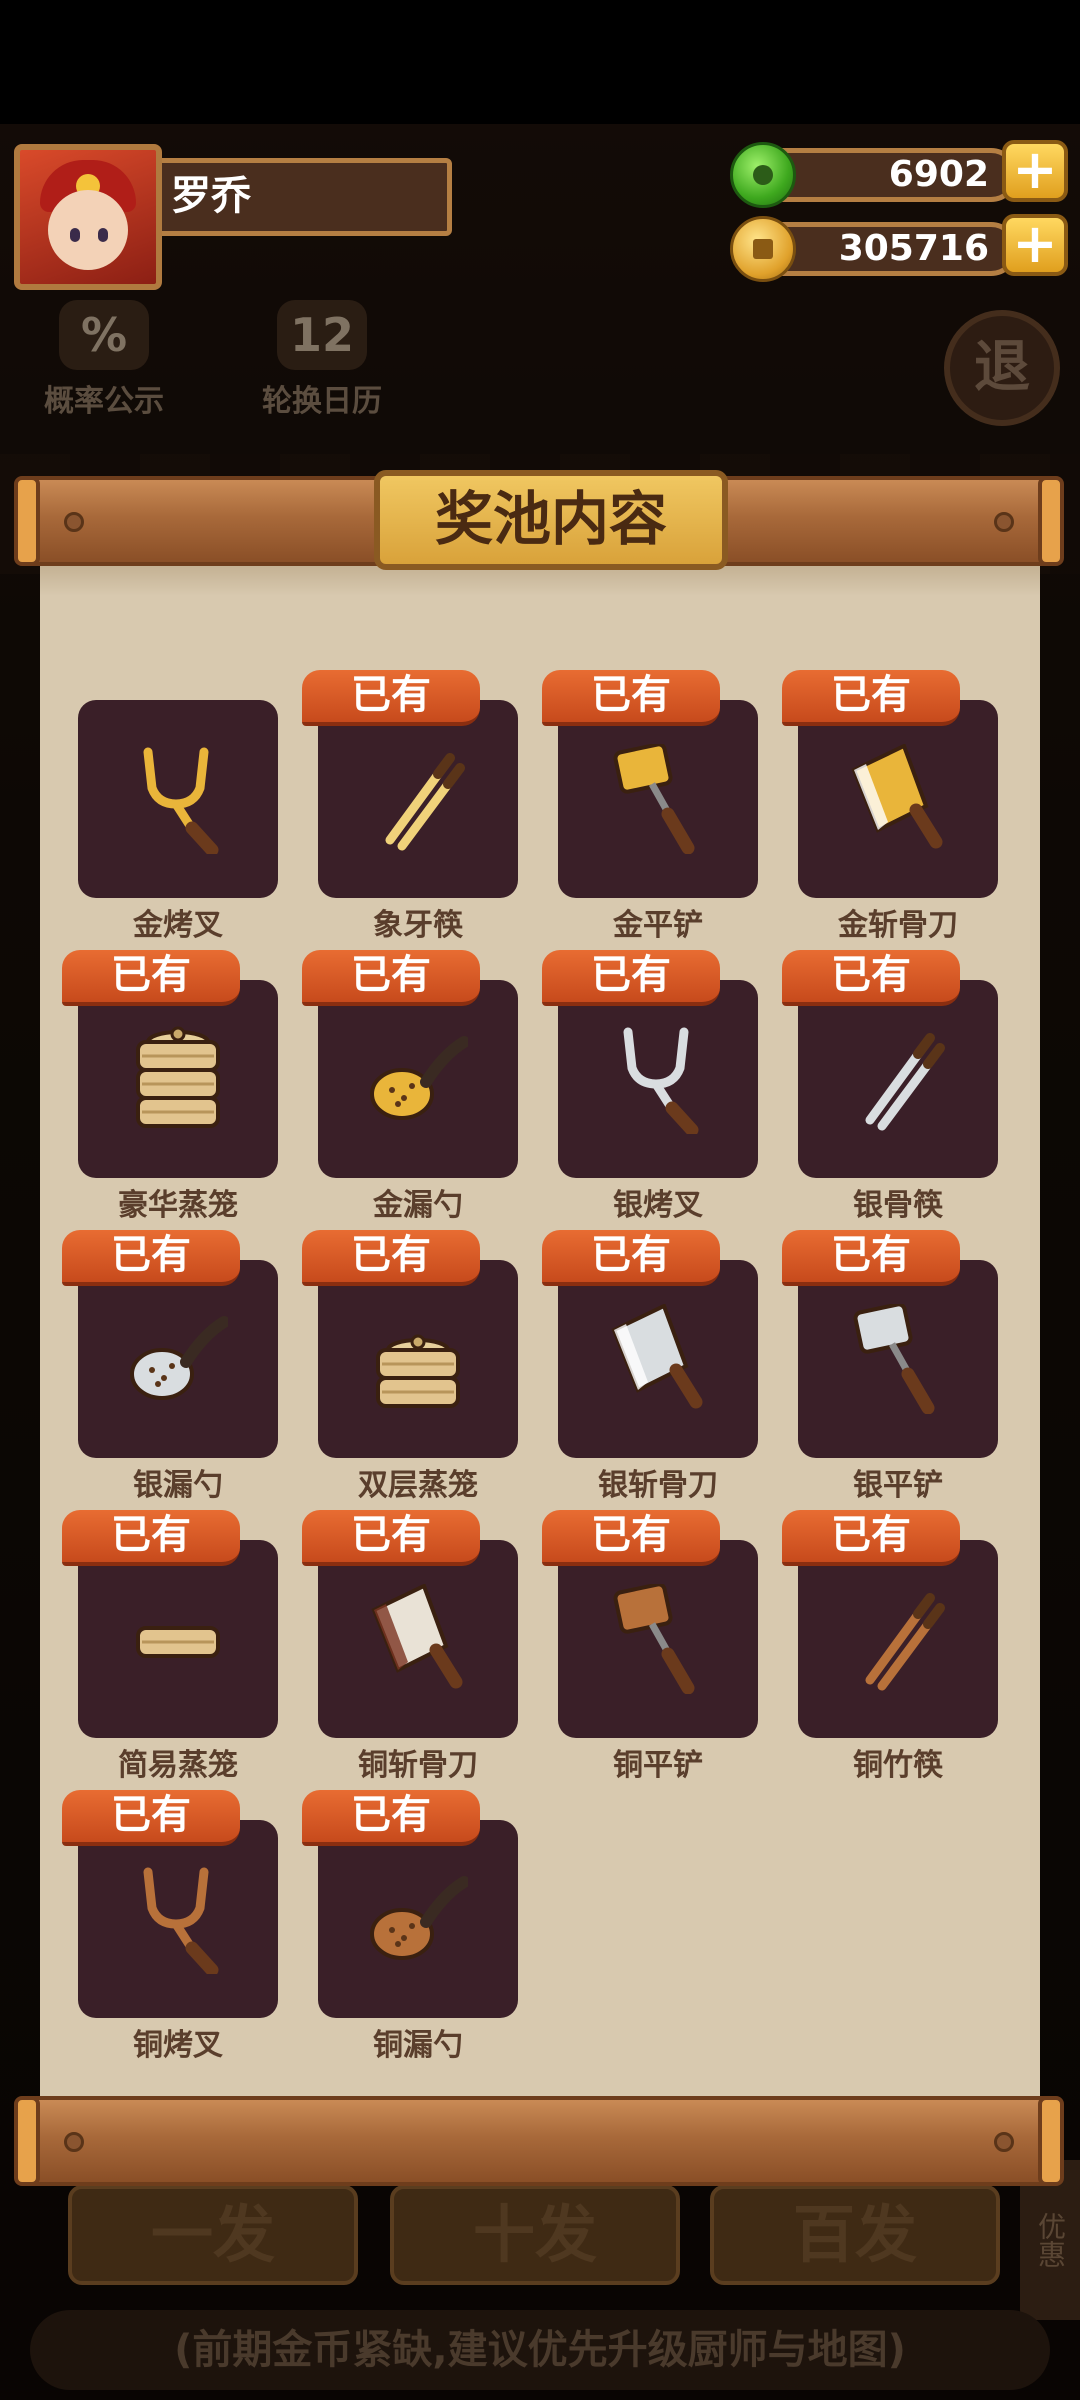 This screenshot has height=2400, width=1080. Describe the element at coordinates (898, 1485) in the screenshot. I see `item-name: 银平铲` at that location.